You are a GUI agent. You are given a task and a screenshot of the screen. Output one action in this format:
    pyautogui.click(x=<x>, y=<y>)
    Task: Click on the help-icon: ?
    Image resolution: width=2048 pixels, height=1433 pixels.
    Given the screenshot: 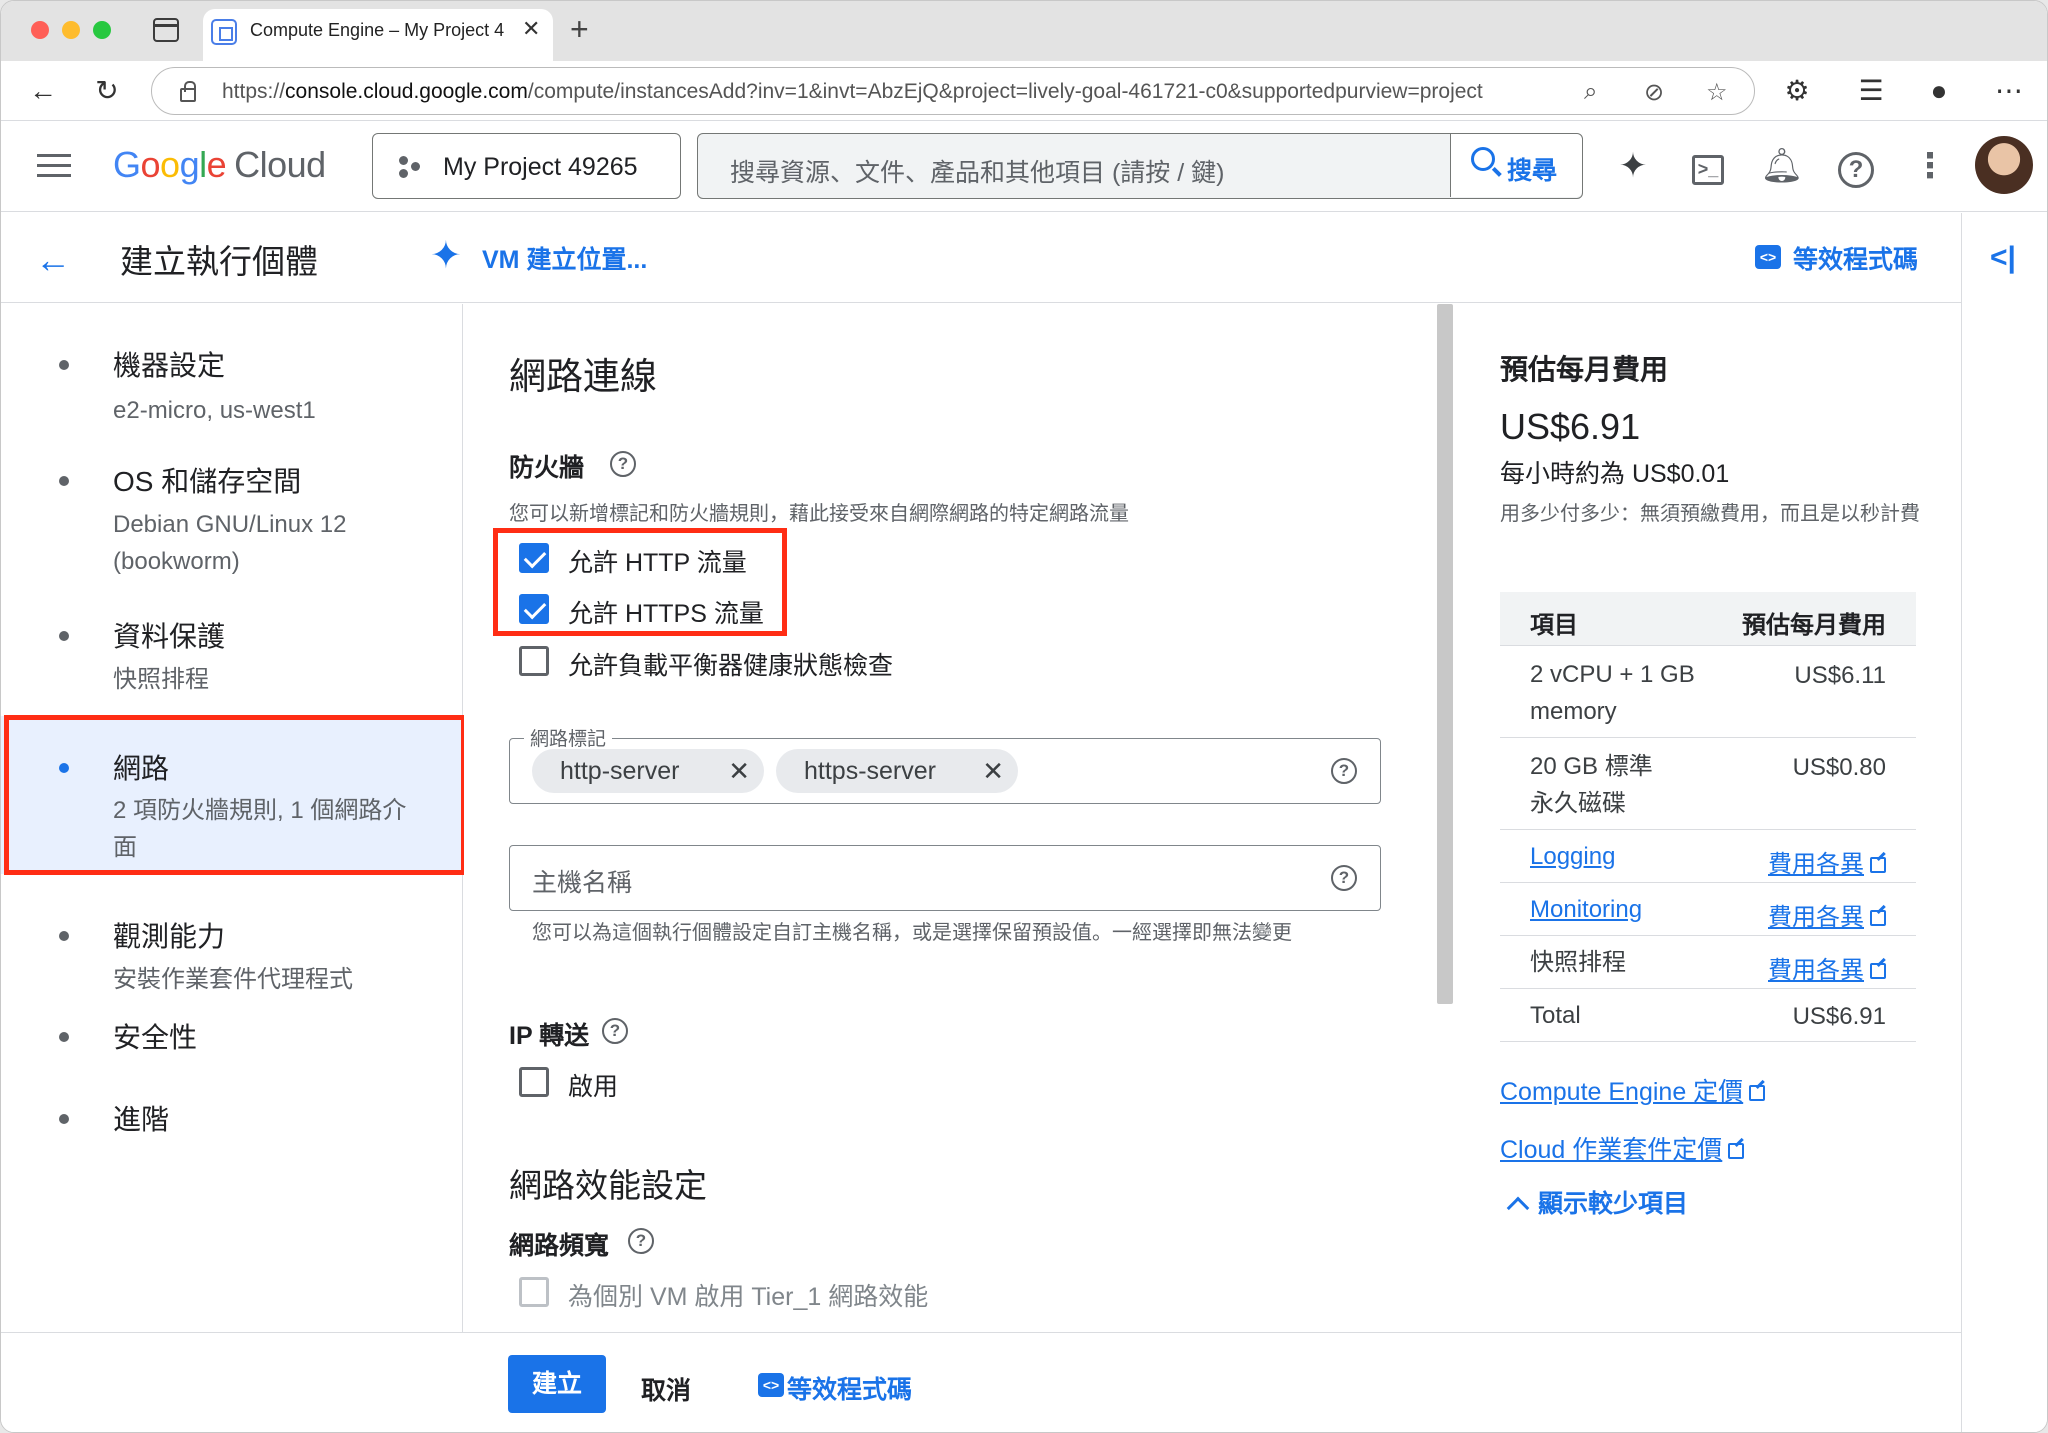 What is the action you would take?
    pyautogui.click(x=1856, y=166)
    